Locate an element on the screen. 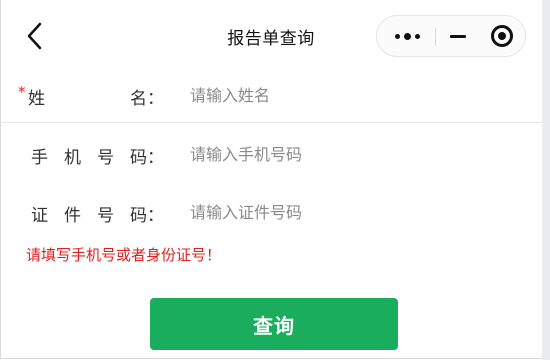 This screenshot has height=360, width=550. id-label-char-2: 件 is located at coordinates (72, 216).